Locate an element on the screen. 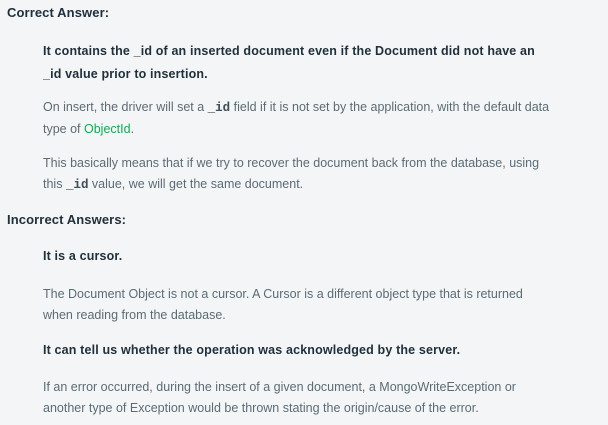 Image resolution: width=608 pixels, height=425 pixels. incorrect-answers-heading: Incorrect Answers: is located at coordinates (67, 219).